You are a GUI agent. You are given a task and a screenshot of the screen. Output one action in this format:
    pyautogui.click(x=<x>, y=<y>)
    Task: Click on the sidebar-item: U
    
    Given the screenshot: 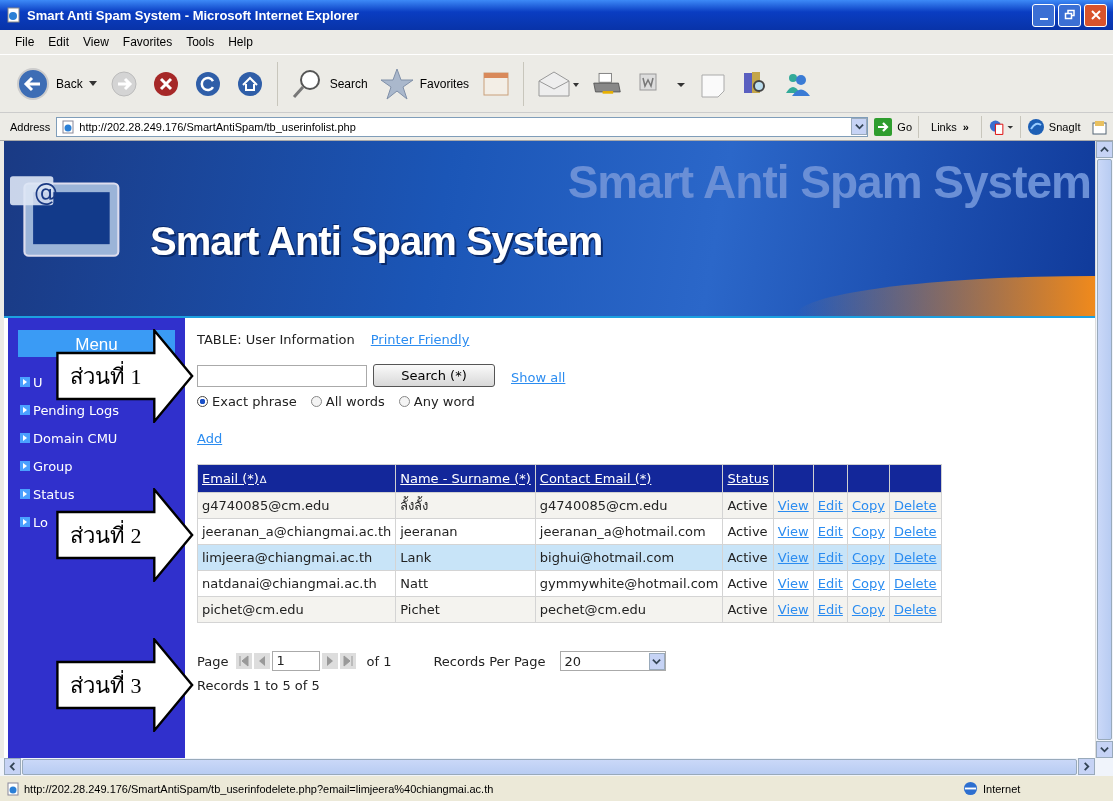 What is the action you would take?
    pyautogui.click(x=31, y=382)
    